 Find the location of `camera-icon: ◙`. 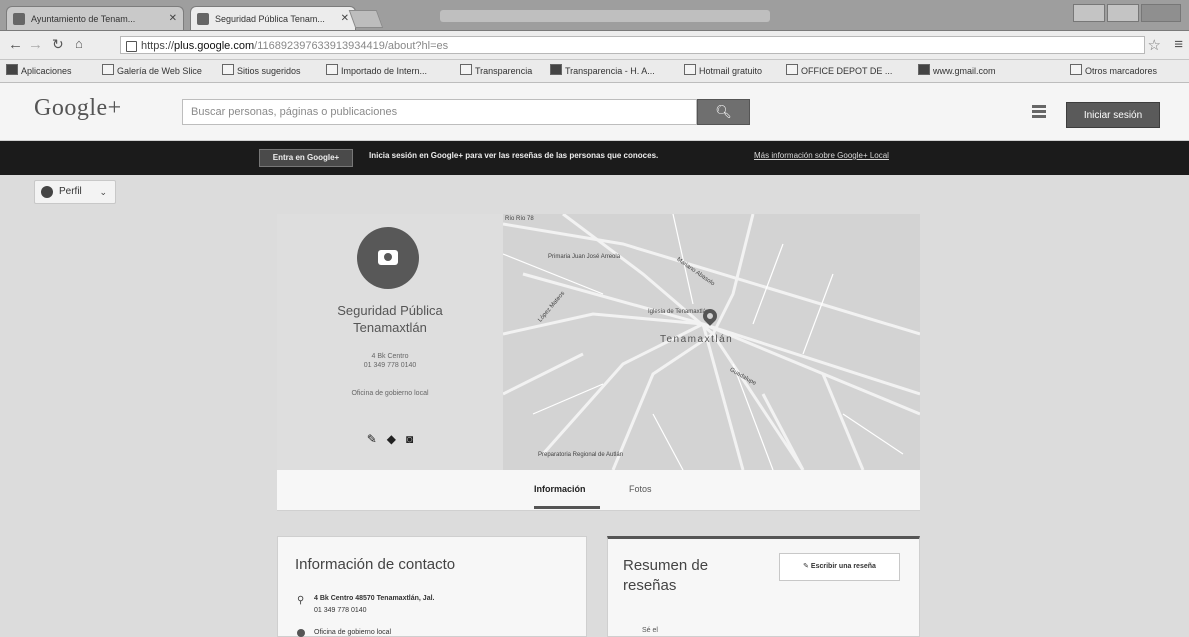

camera-icon: ◙ is located at coordinates (409, 439).